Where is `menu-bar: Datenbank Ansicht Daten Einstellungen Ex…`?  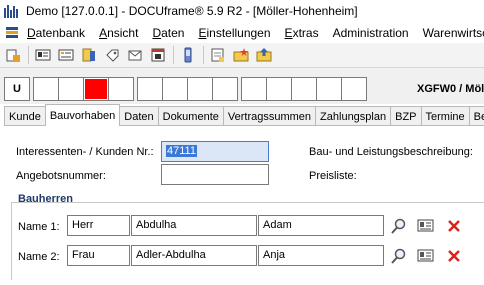 menu-bar: Datenbank Ansicht Daten Einstellungen Ex… is located at coordinates (242, 32).